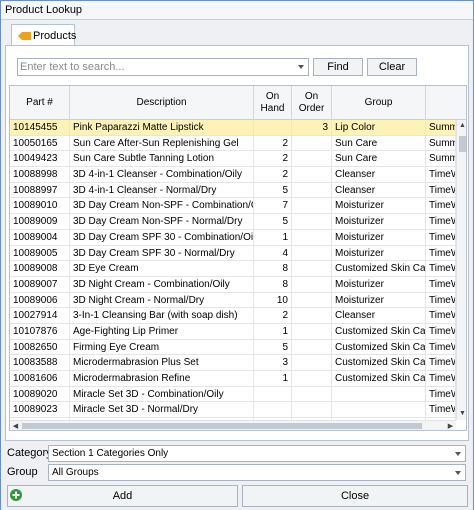  Describe the element at coordinates (257, 472) in the screenshot. I see `group-select: All Groups` at that location.